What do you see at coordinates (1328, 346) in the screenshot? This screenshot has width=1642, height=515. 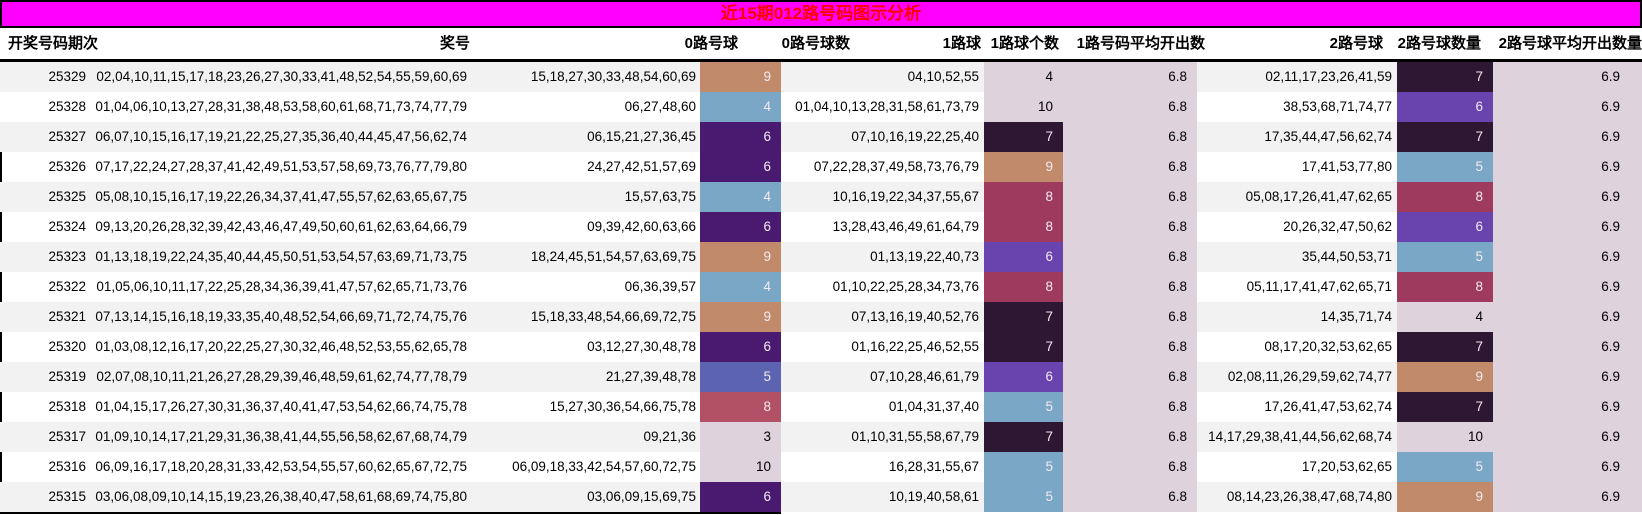 I see `cell-road2-balls: 08,17,20,32,53,62,65` at bounding box center [1328, 346].